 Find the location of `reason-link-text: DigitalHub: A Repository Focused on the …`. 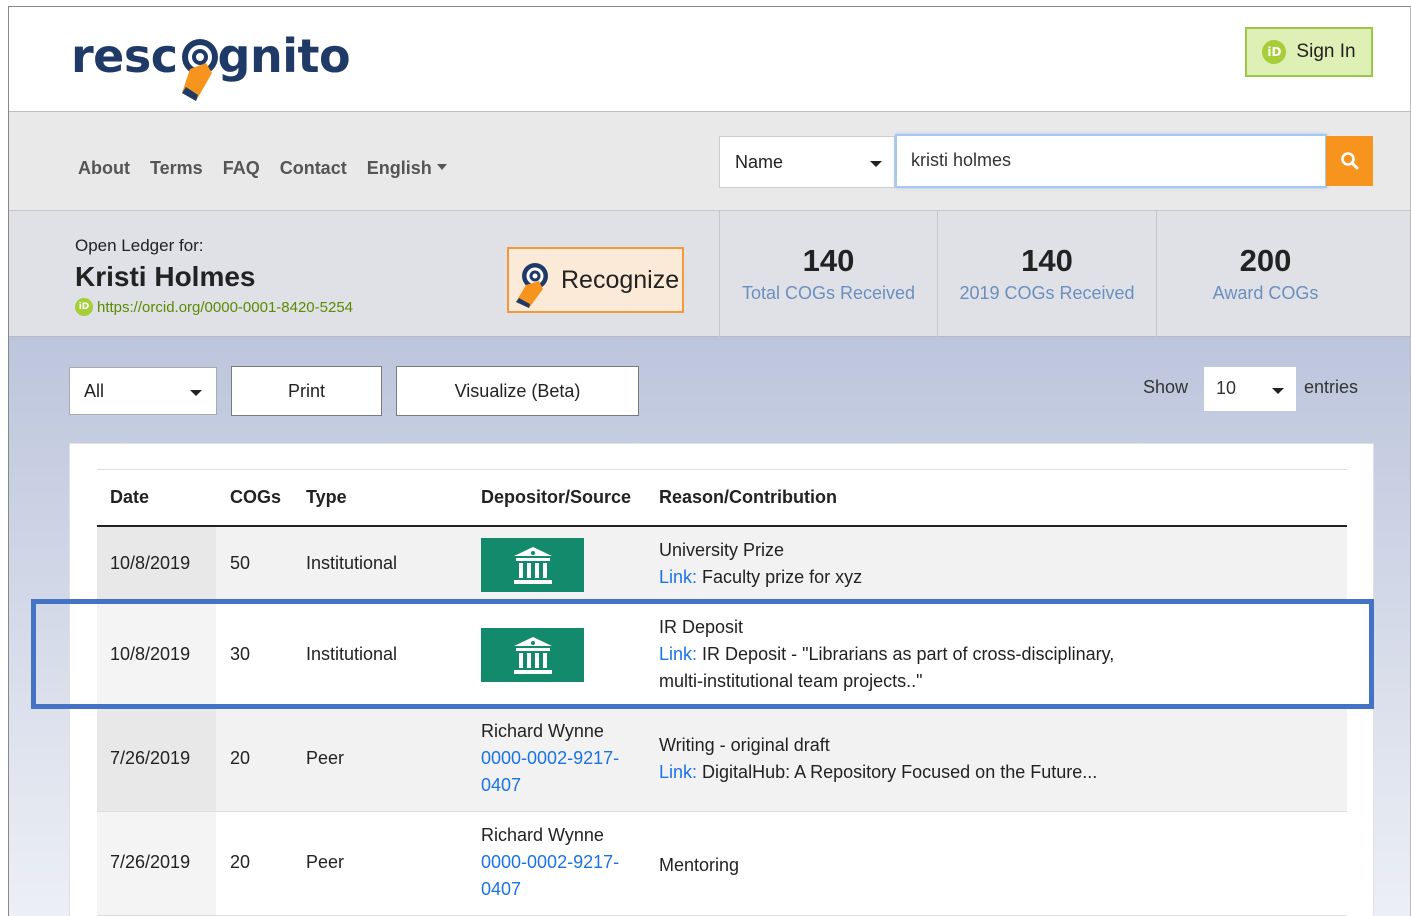

reason-link-text: DigitalHub: A Repository Focused on the … is located at coordinates (900, 772).